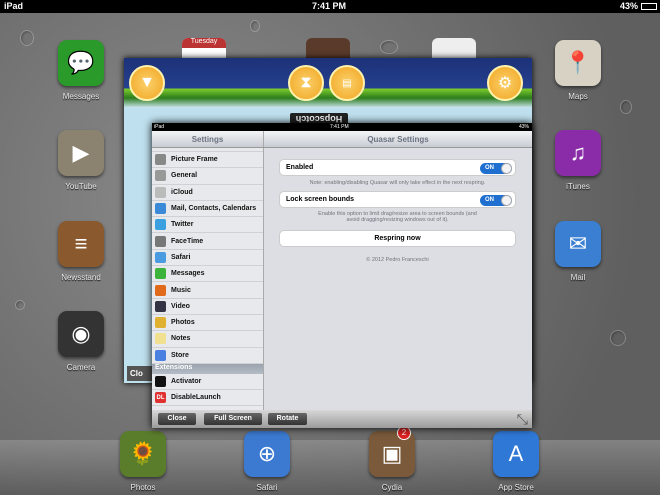  What do you see at coordinates (287, 419) in the screenshot?
I see `rotate-button: Rotate` at bounding box center [287, 419].